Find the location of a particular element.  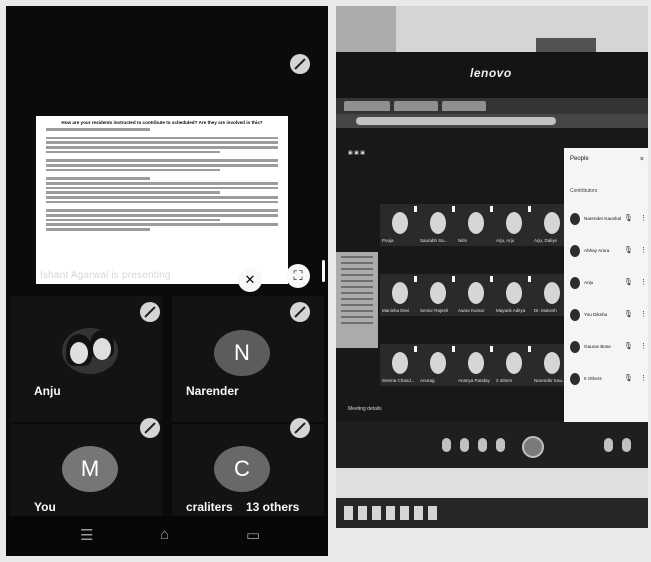

people-row: It Others 🎙 ⋮ is located at coordinates (607, 379).